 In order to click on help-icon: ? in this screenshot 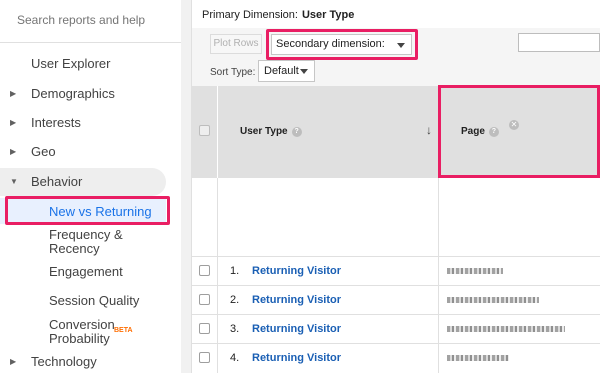, I will do `click(296, 132)`.